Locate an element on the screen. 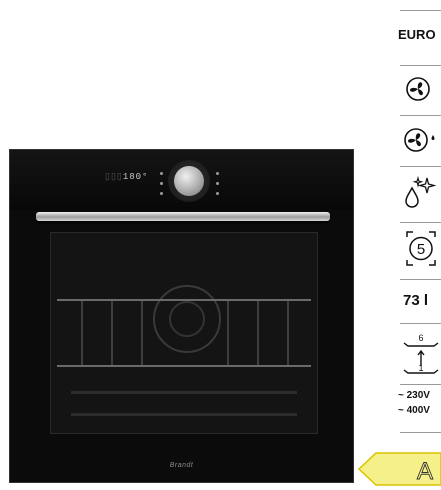 Image resolution: width=441 pixels, height=490 pixels. fan-steam-icon is located at coordinates (419, 140).